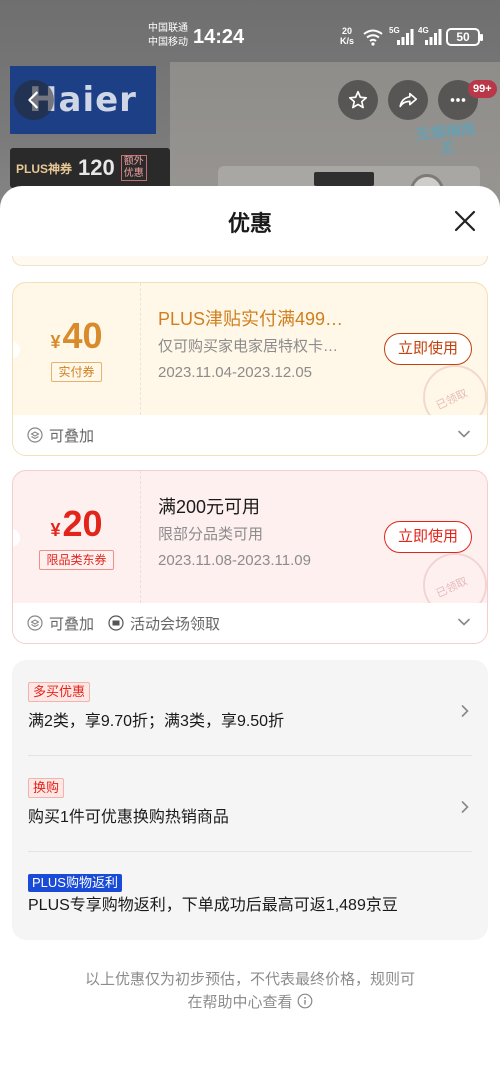 The image size is (500, 1083). Describe the element at coordinates (373, 37) in the screenshot. I see `wifi-icon` at that location.